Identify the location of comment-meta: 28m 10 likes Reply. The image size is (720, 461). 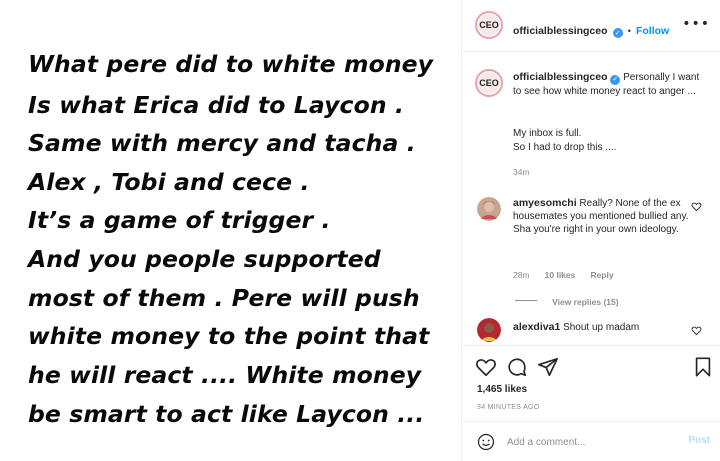
(563, 272).